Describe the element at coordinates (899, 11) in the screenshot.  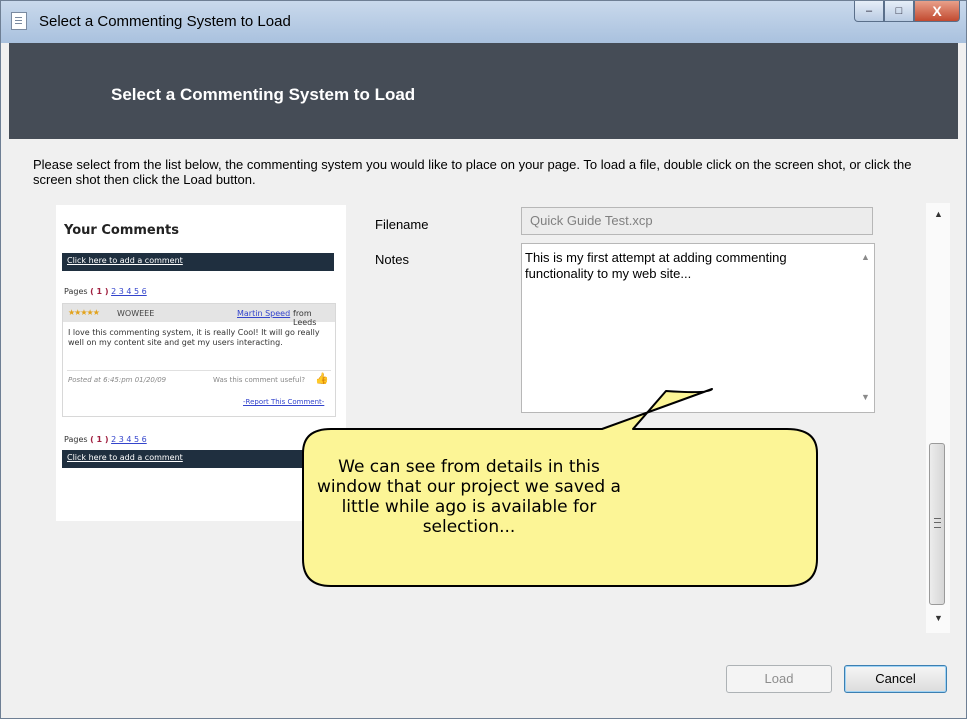
I see `maximize-button: □` at that location.